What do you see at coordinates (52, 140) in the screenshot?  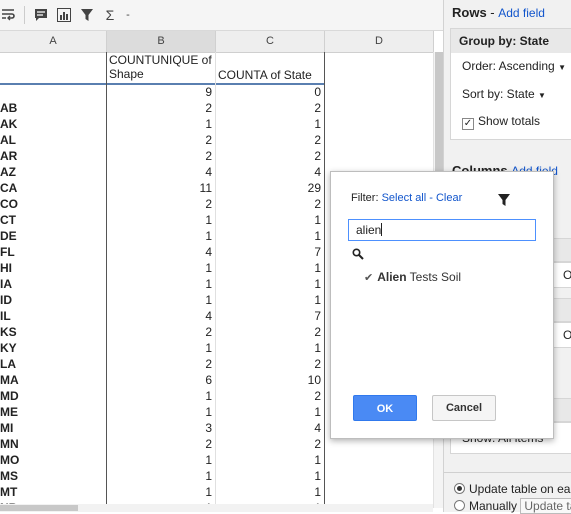 I see `state-cell: AL` at bounding box center [52, 140].